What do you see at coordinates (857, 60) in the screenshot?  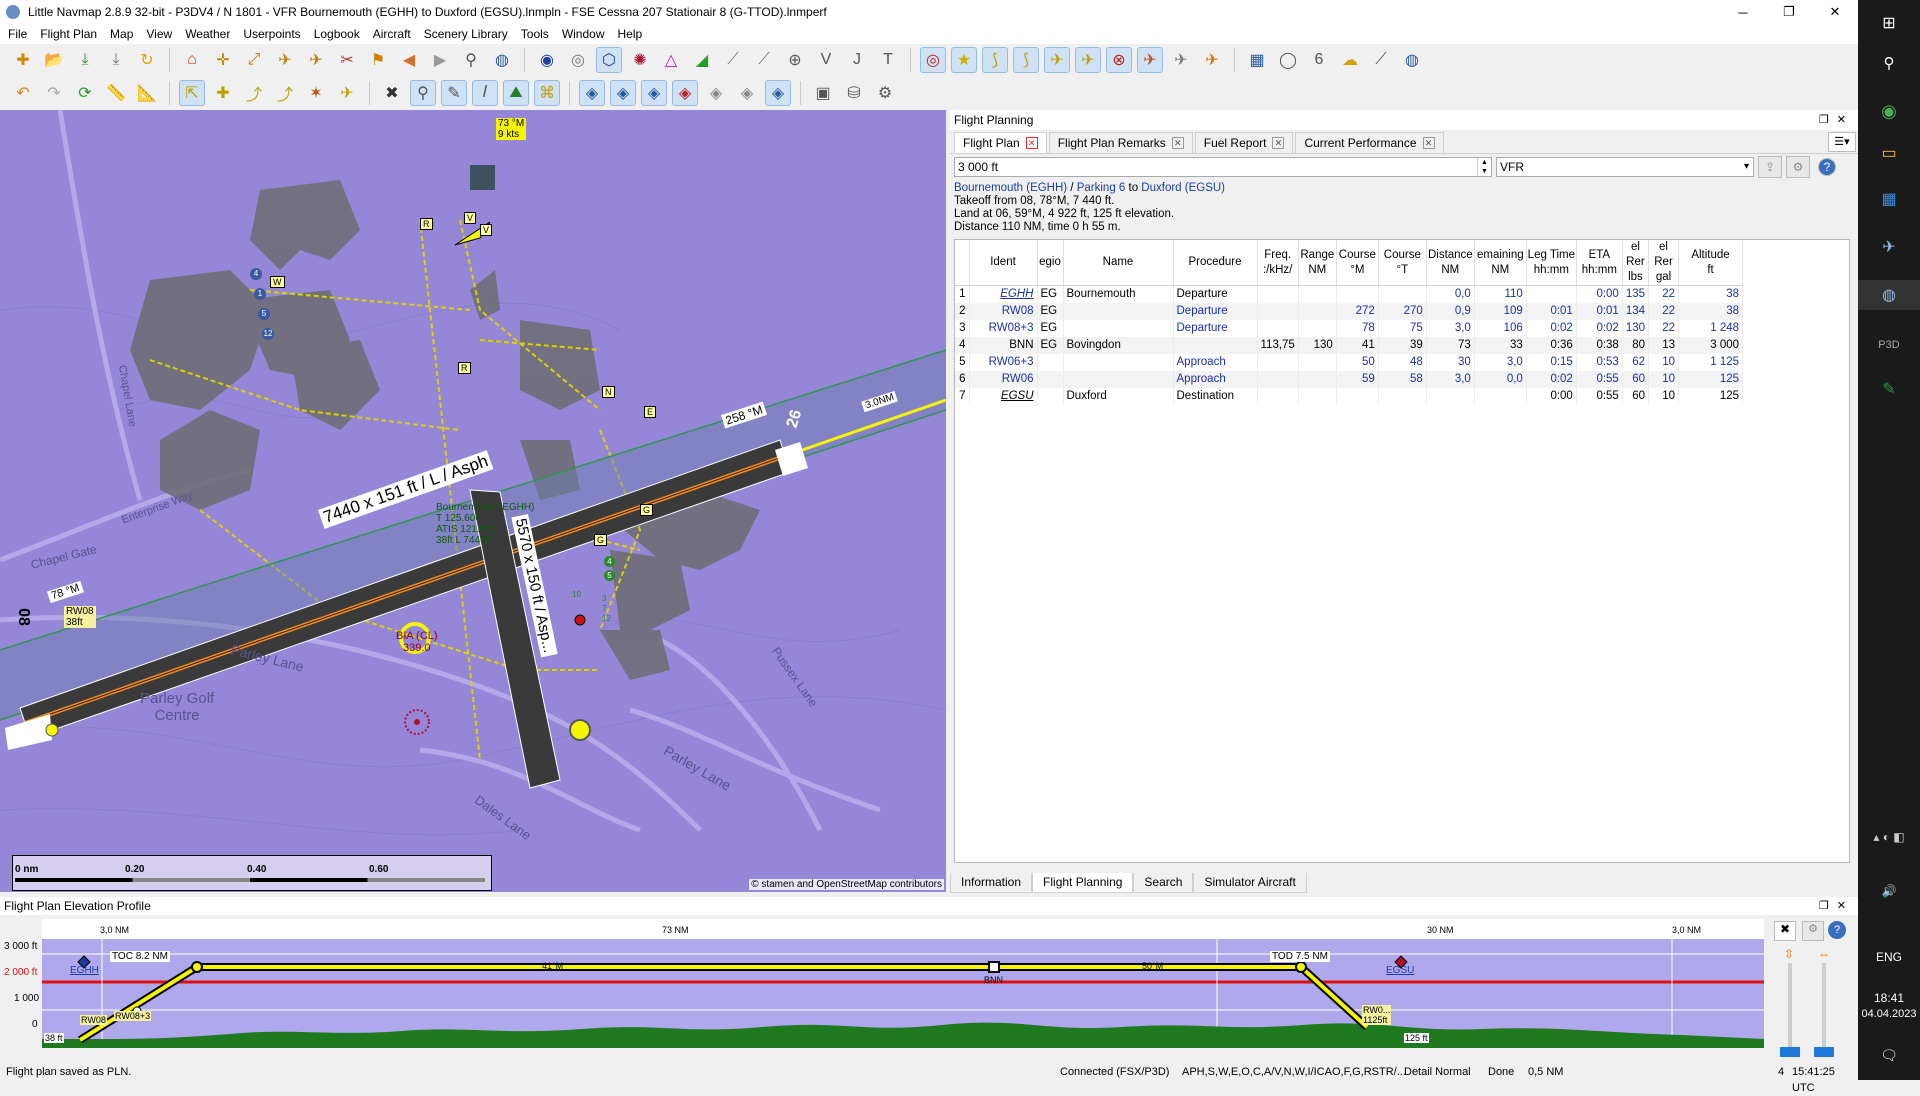 I see `jet-icon: J` at bounding box center [857, 60].